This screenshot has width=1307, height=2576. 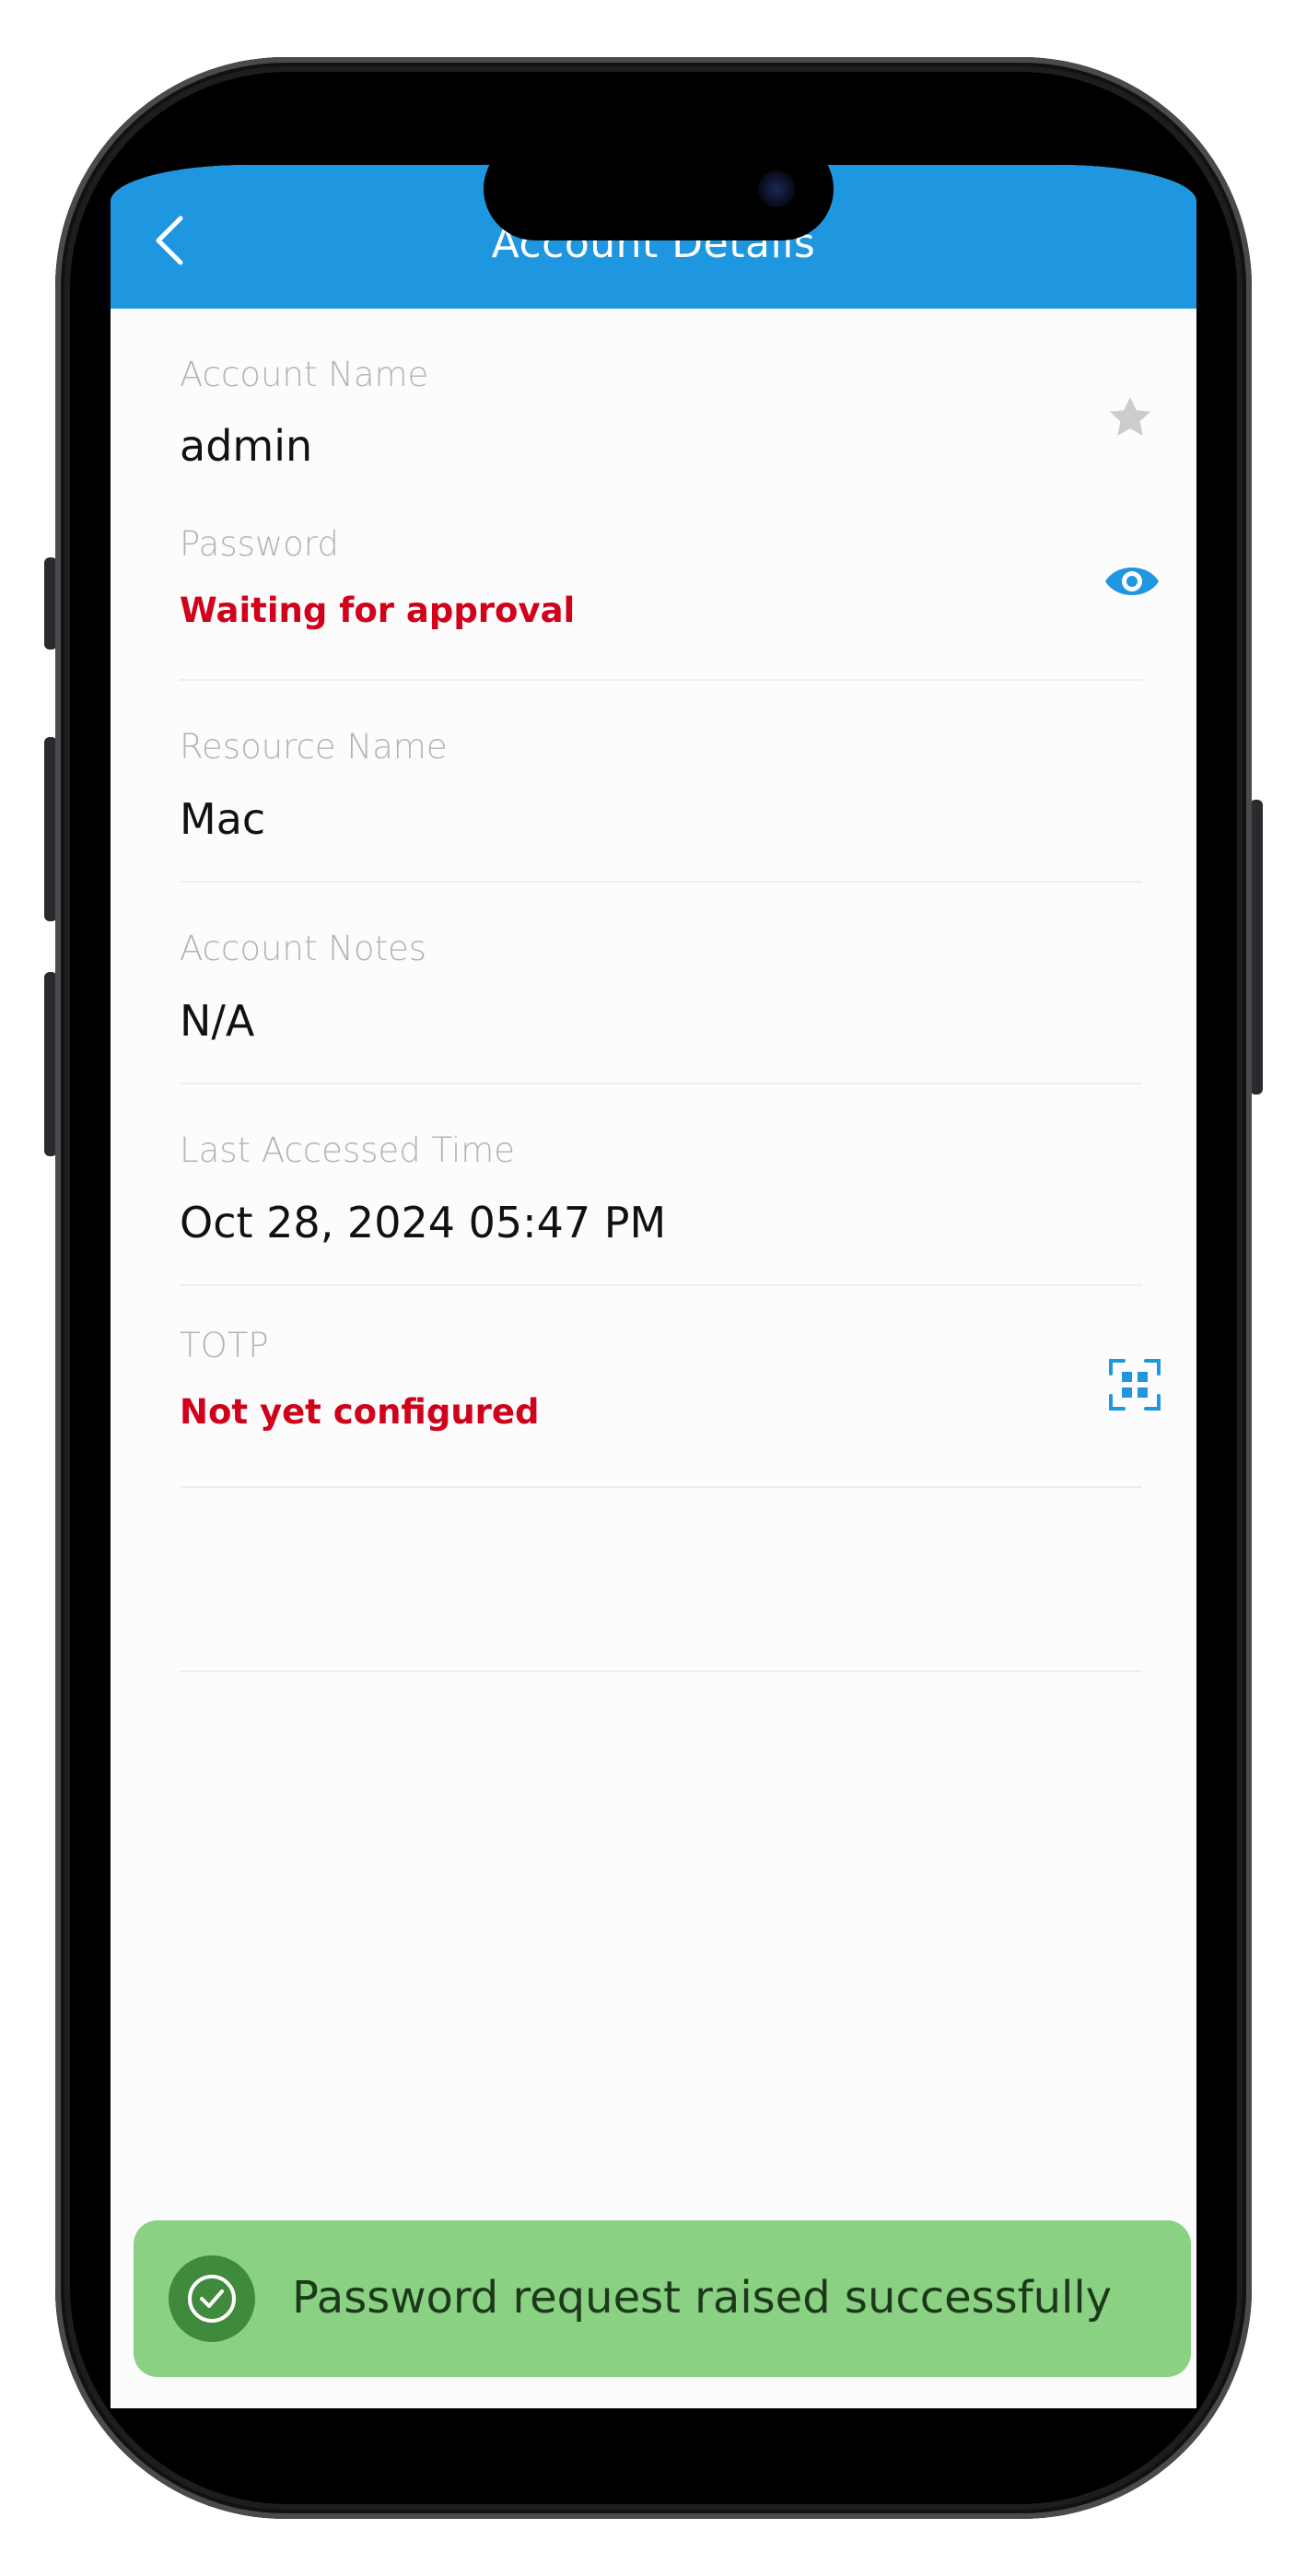 I want to click on power-button, so click(x=1257, y=947).